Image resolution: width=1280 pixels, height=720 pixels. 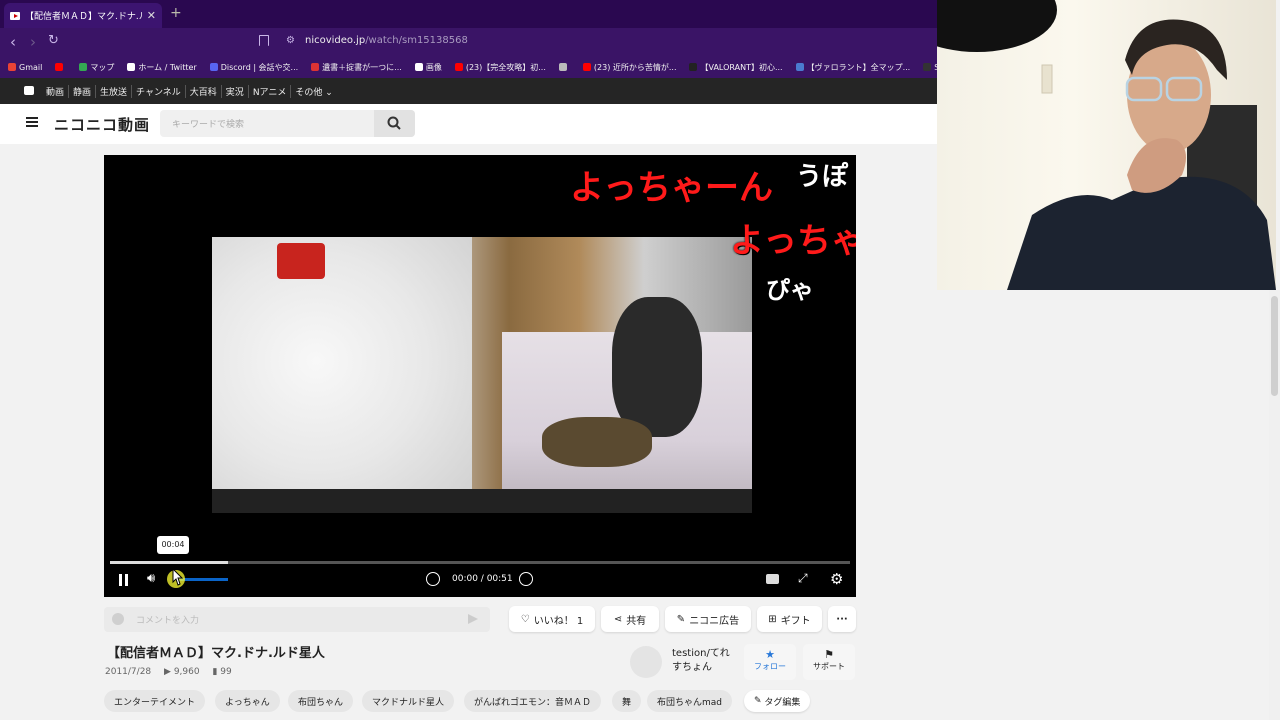 What do you see at coordinates (169, 562) in the screenshot?
I see `seek-bar-progress` at bounding box center [169, 562].